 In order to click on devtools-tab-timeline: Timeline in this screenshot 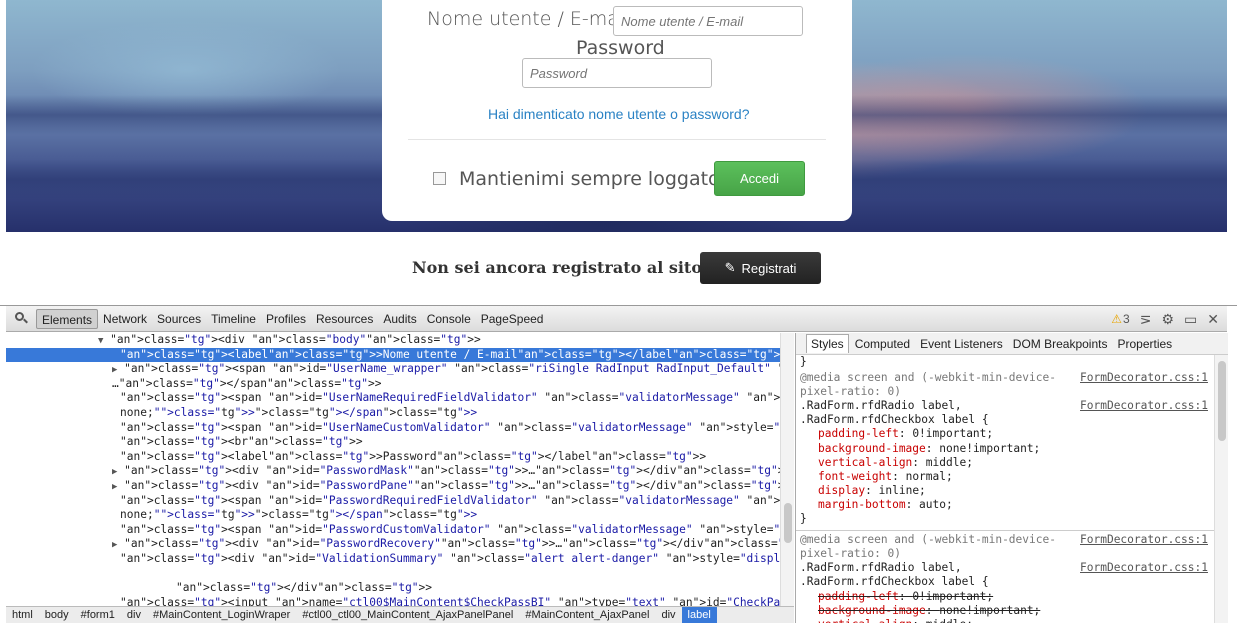, I will do `click(233, 319)`.